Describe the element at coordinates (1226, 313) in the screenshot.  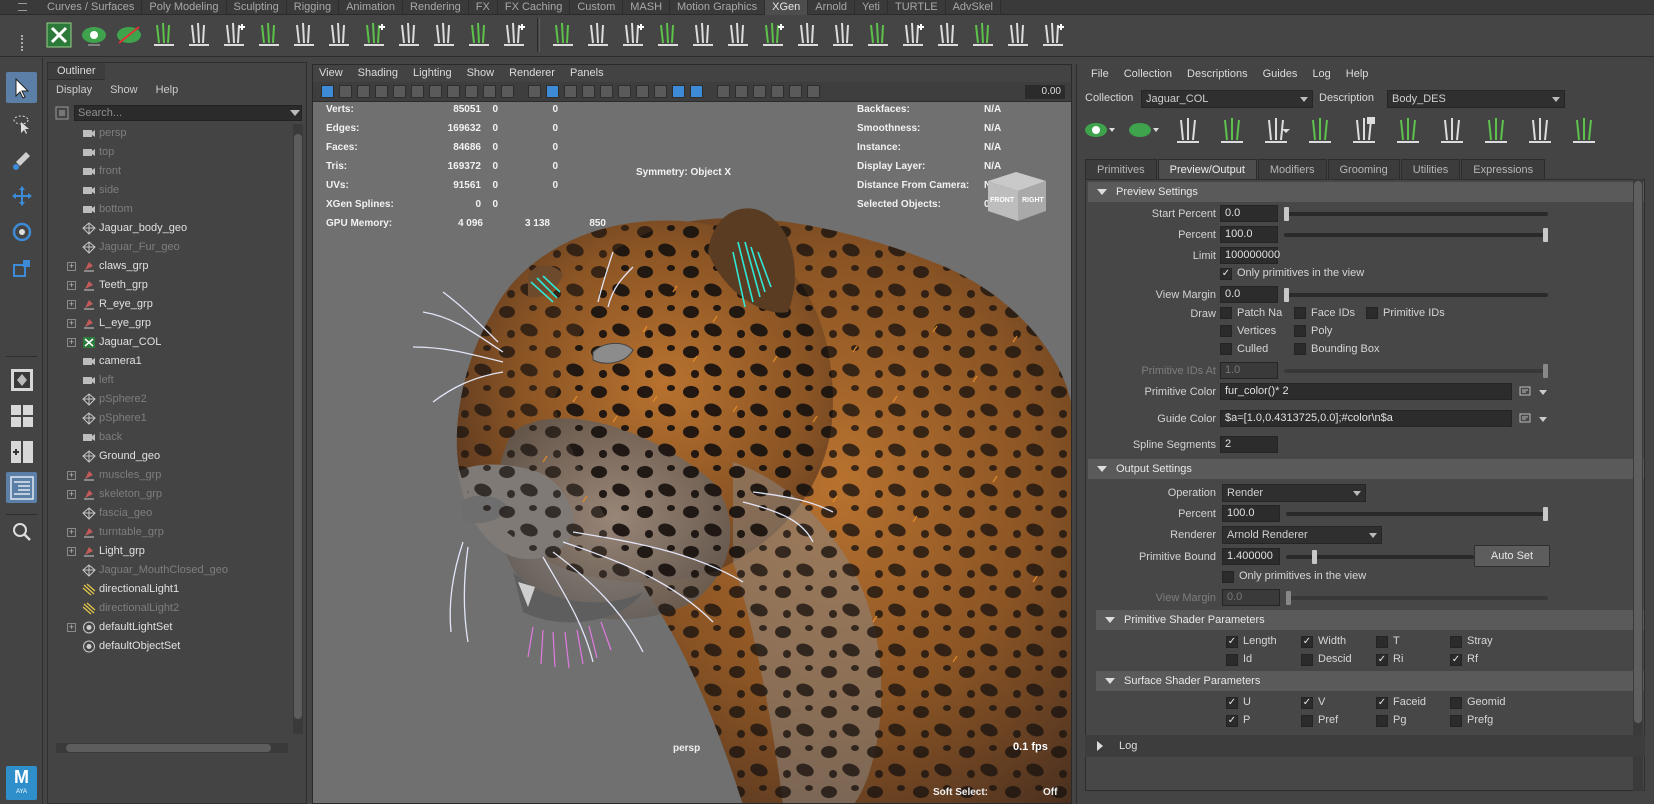
I see `draw-patch-names-checkbox` at that location.